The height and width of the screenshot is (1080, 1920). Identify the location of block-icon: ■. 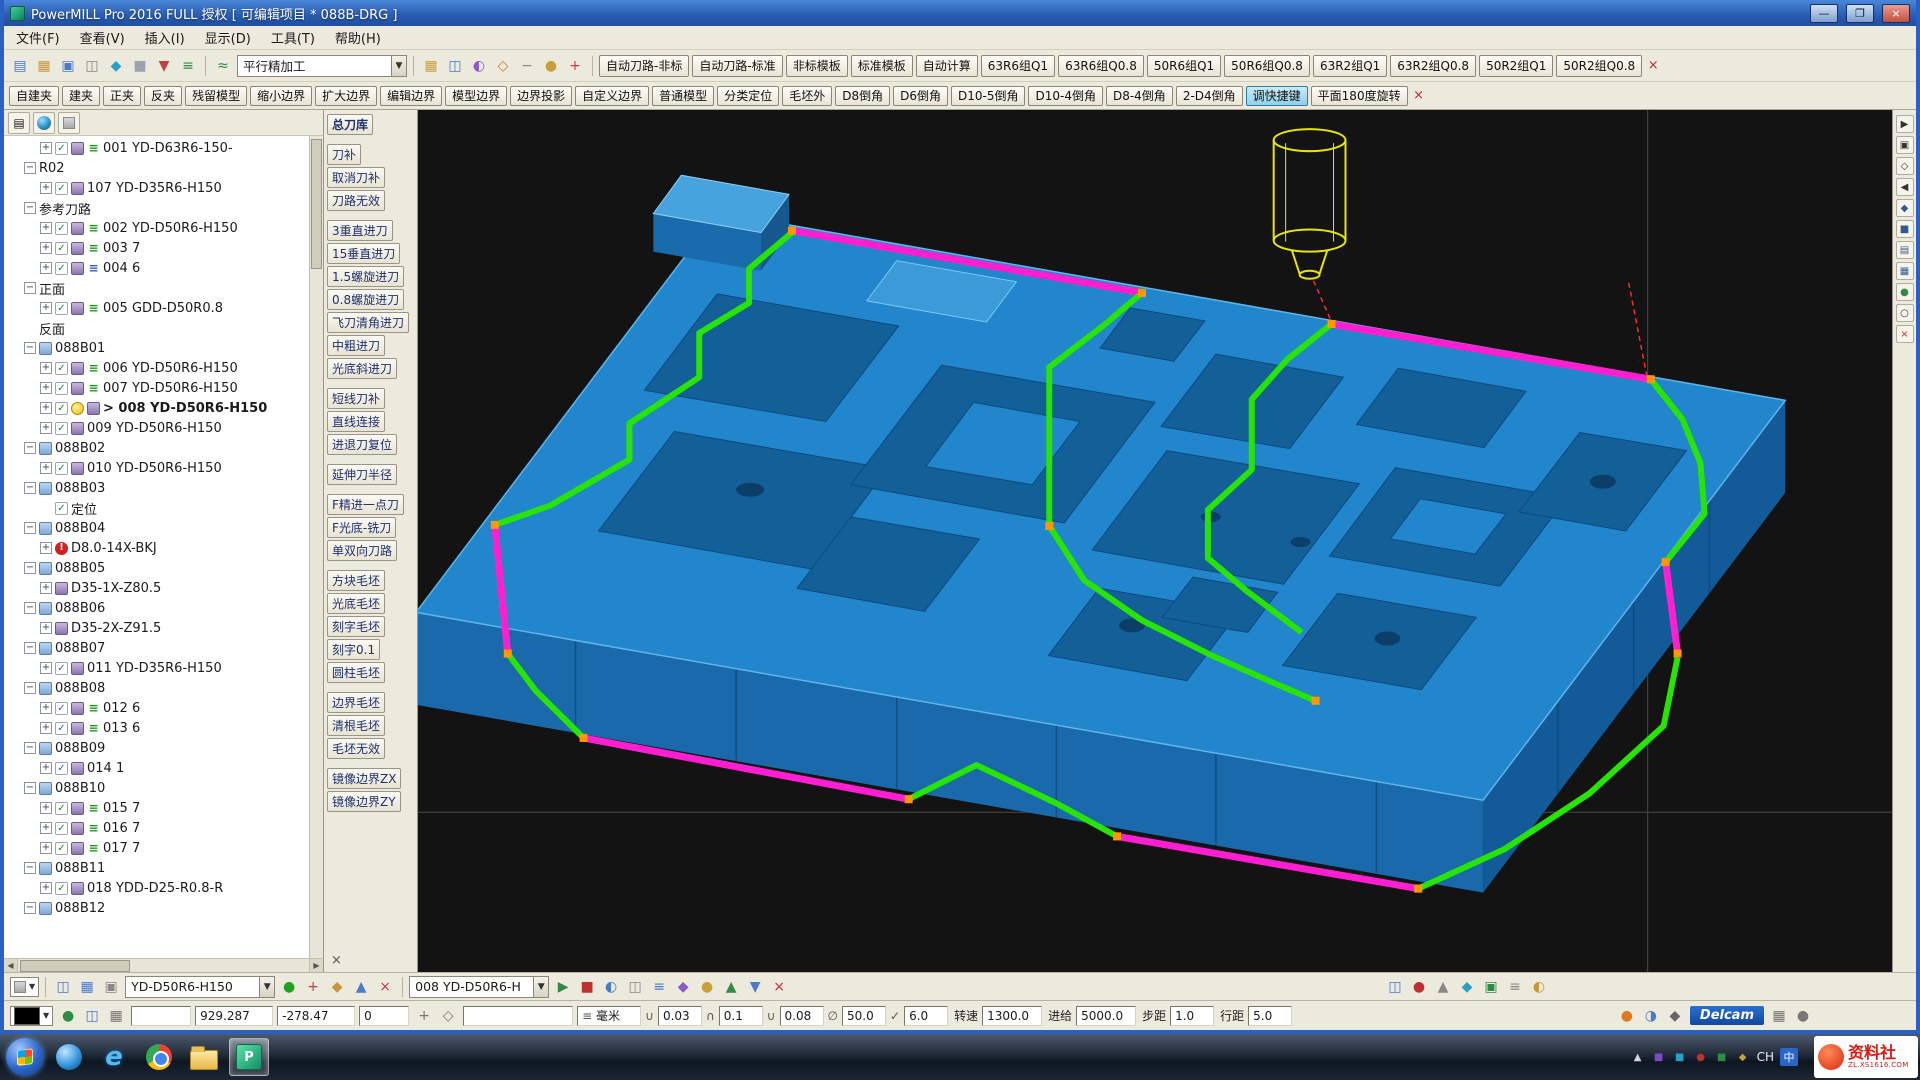
(140, 66).